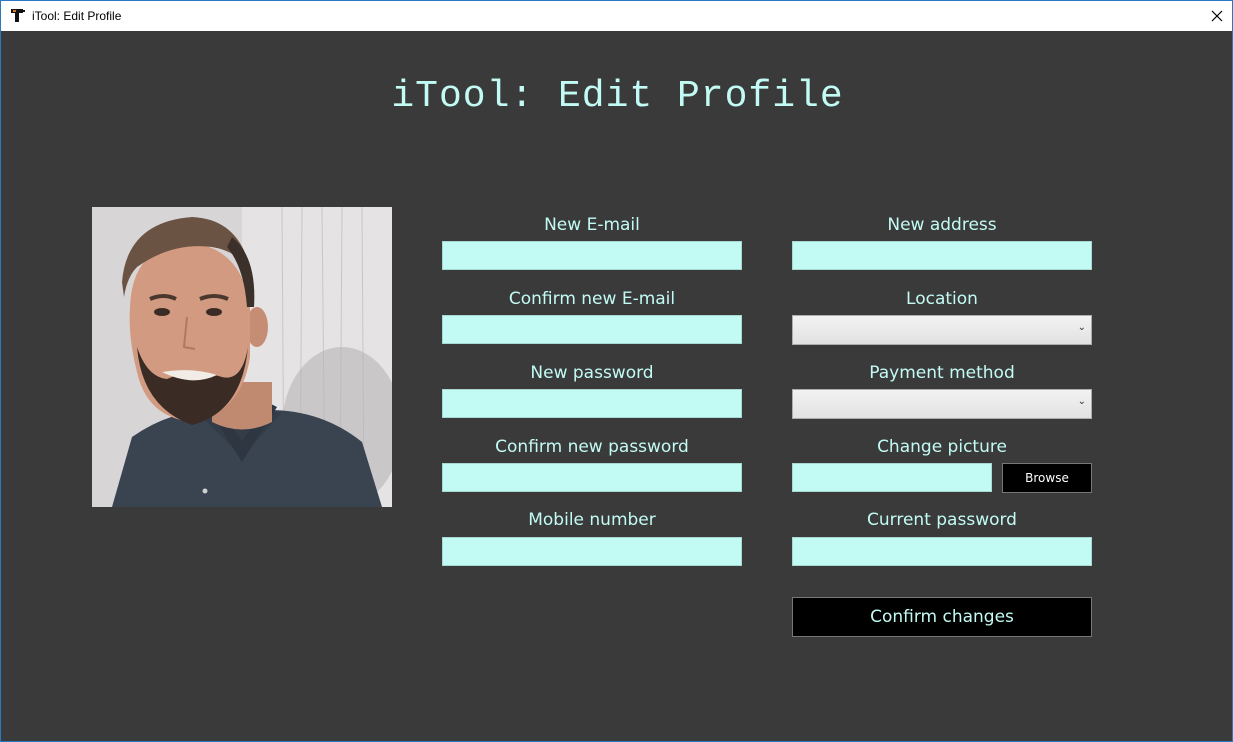 Image resolution: width=1233 pixels, height=742 pixels. Describe the element at coordinates (77, 16) in the screenshot. I see `window-title: iTool: Edit Profile` at that location.